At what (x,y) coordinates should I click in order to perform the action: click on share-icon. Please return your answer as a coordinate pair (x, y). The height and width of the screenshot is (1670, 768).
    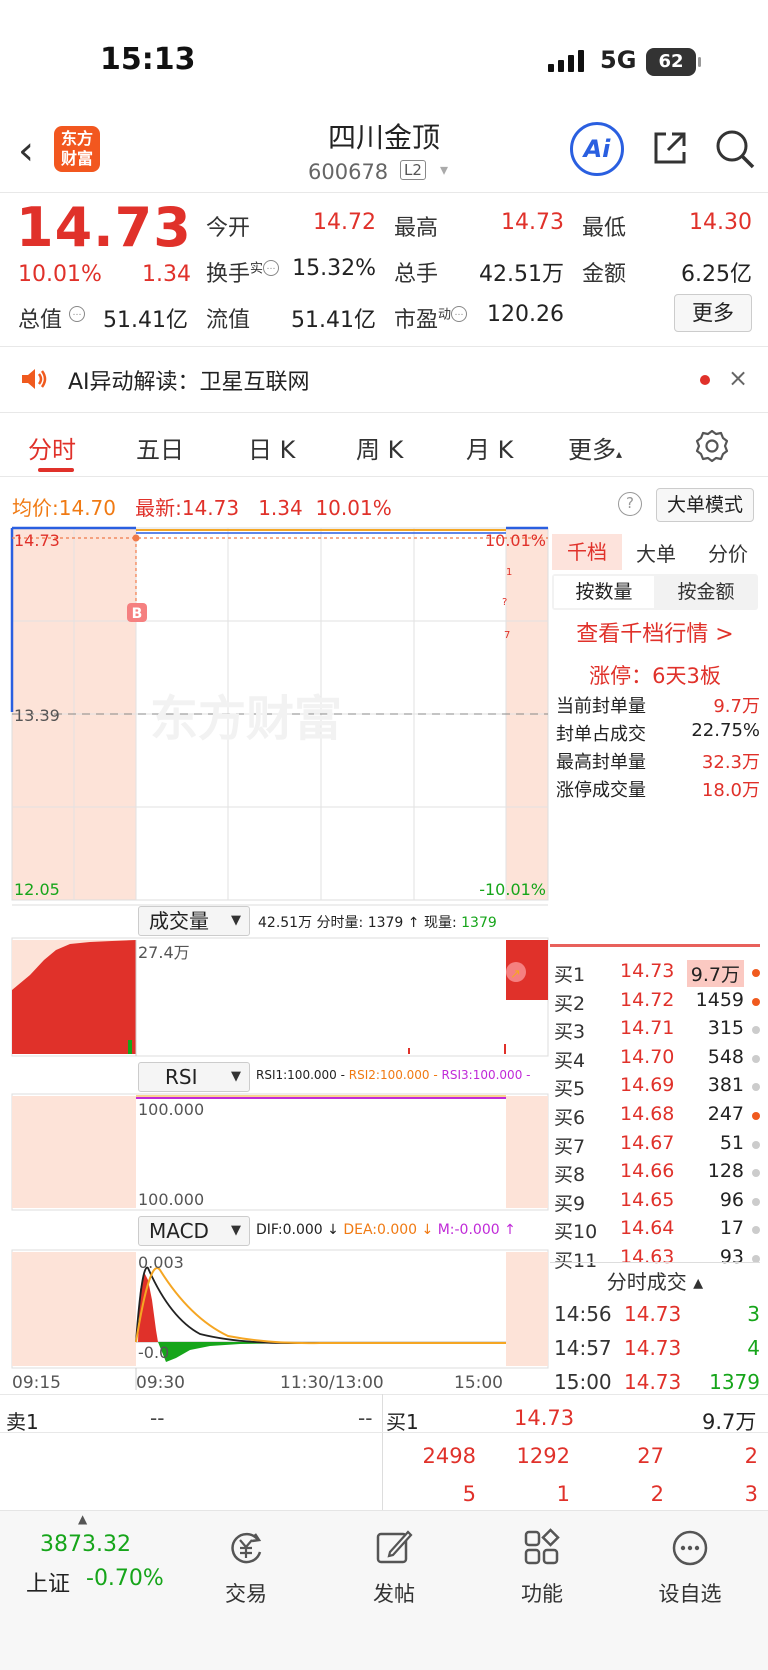
    Looking at the image, I should click on (670, 148).